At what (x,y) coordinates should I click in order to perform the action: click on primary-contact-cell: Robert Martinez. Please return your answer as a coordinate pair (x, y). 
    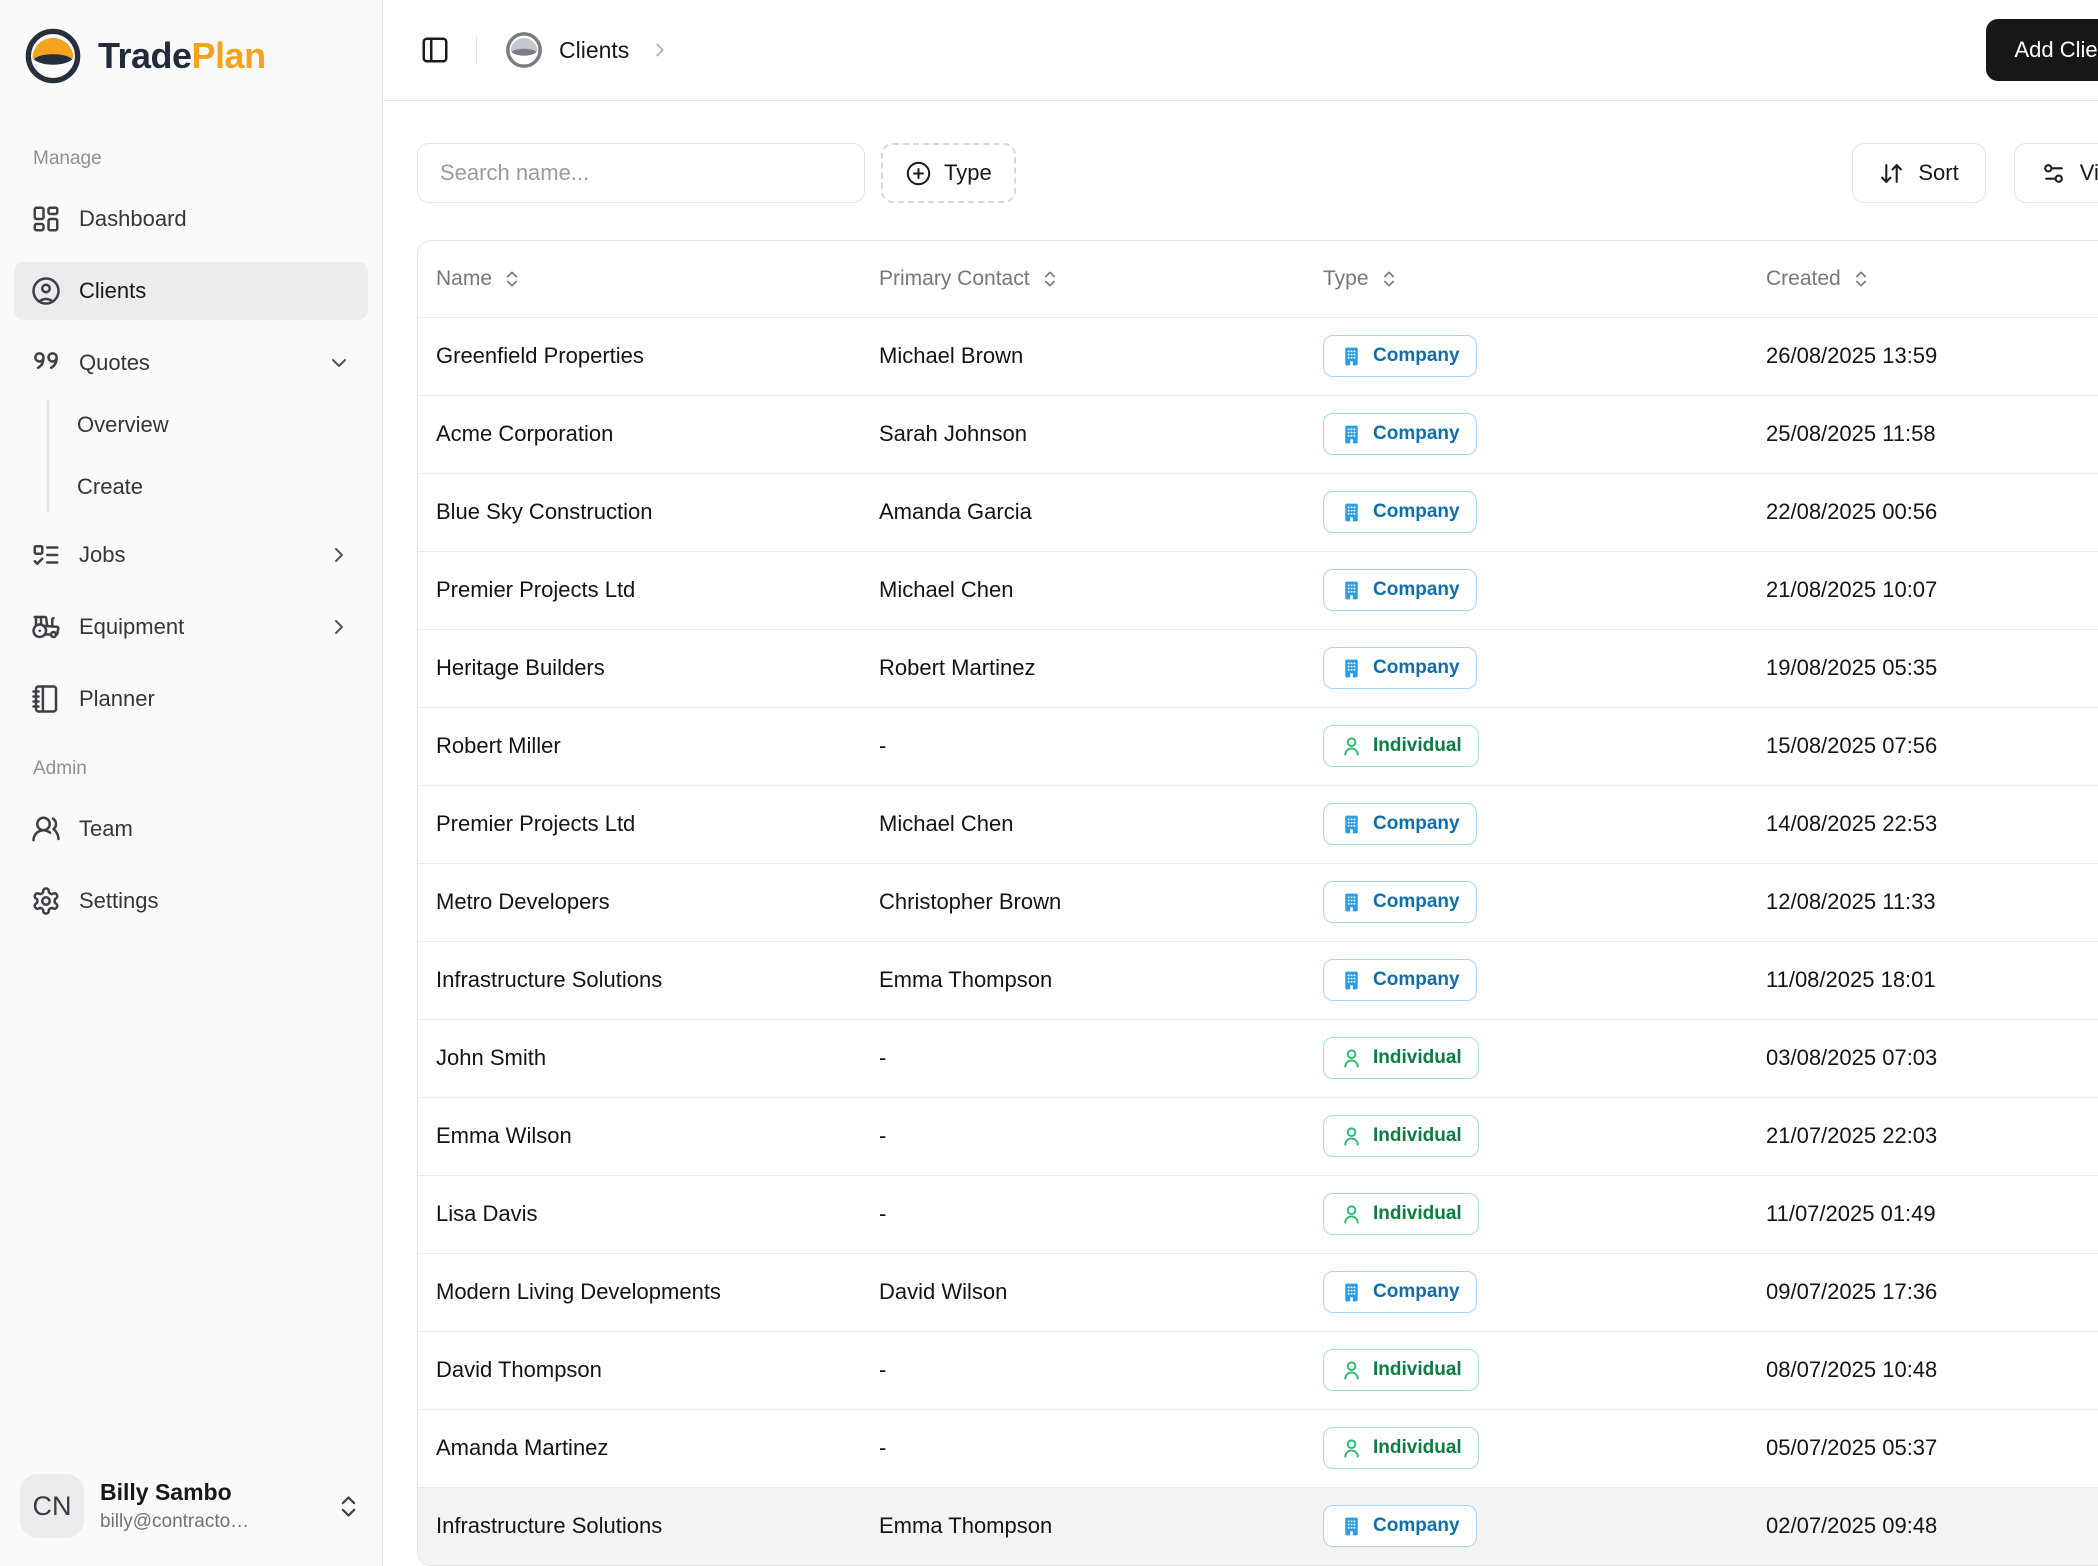
    Looking at the image, I should click on (957, 667).